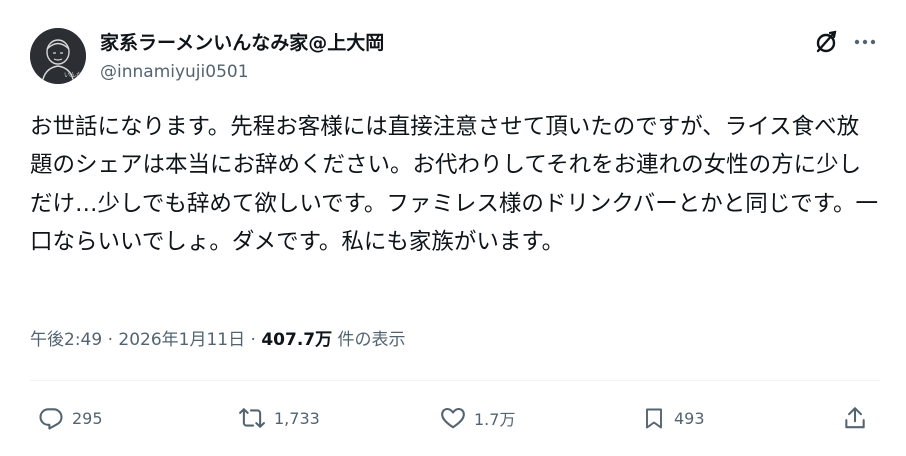 The height and width of the screenshot is (456, 906). I want to click on reply-button: 295, so click(70, 418).